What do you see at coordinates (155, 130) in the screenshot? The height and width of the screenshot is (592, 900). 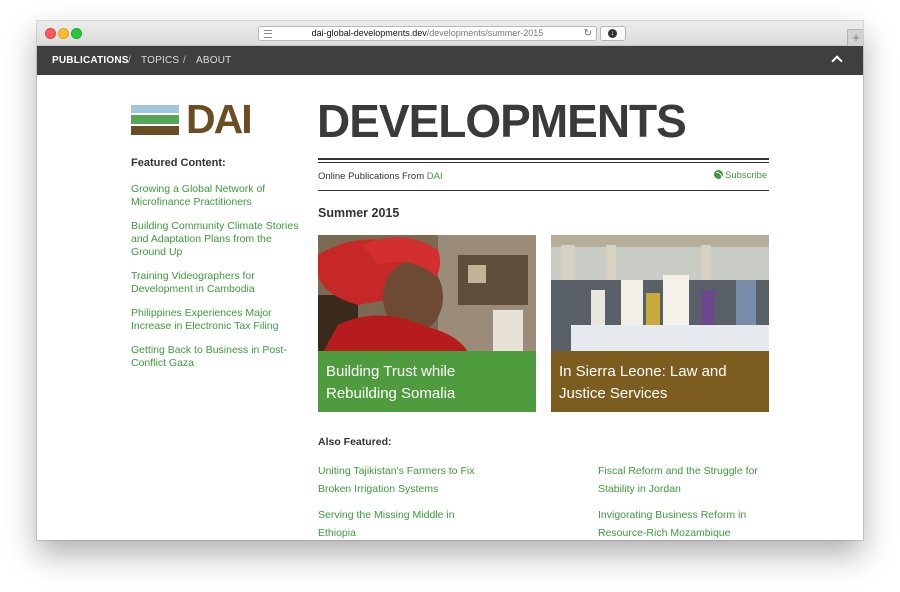 I see `logo-stripe-brown` at bounding box center [155, 130].